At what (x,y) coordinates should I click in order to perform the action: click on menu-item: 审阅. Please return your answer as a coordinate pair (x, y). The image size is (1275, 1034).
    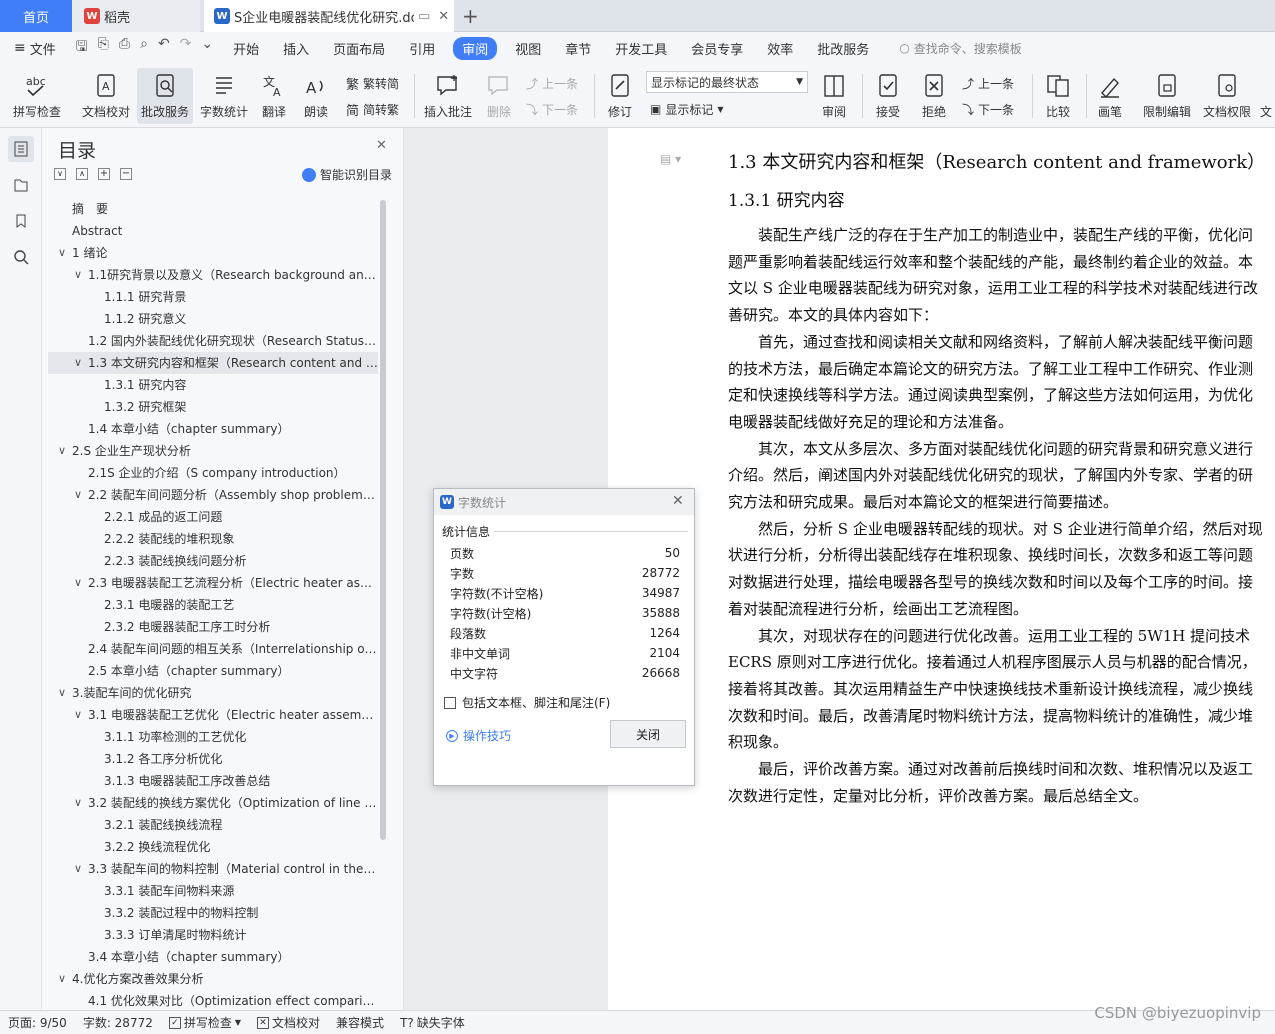
    Looking at the image, I should click on (475, 48).